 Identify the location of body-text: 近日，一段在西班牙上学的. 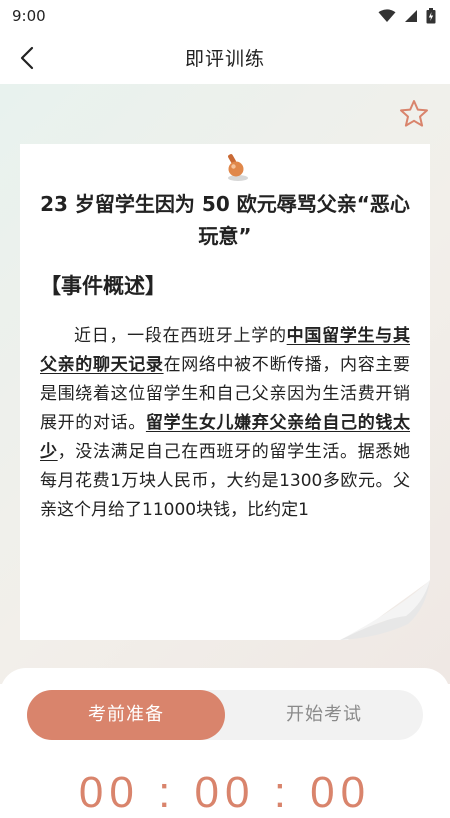
(180, 336).